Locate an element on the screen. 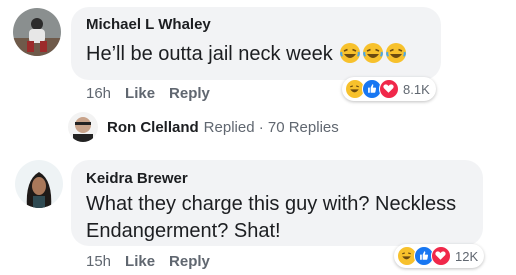 The height and width of the screenshot is (275, 516). comment-meta: 16h Like Reply is located at coordinates (148, 93).